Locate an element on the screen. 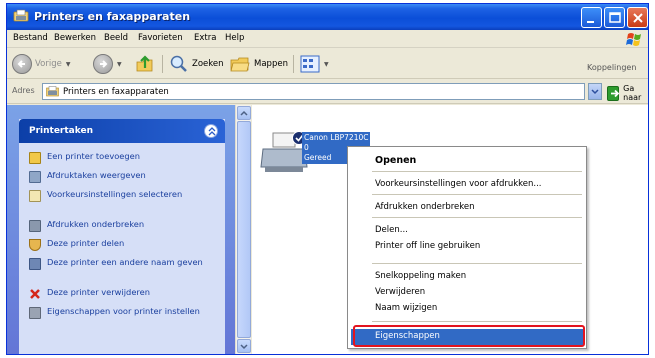 Image resolution: width=655 pixels, height=358 pixels. minimize-icon is located at coordinates (590, 22).